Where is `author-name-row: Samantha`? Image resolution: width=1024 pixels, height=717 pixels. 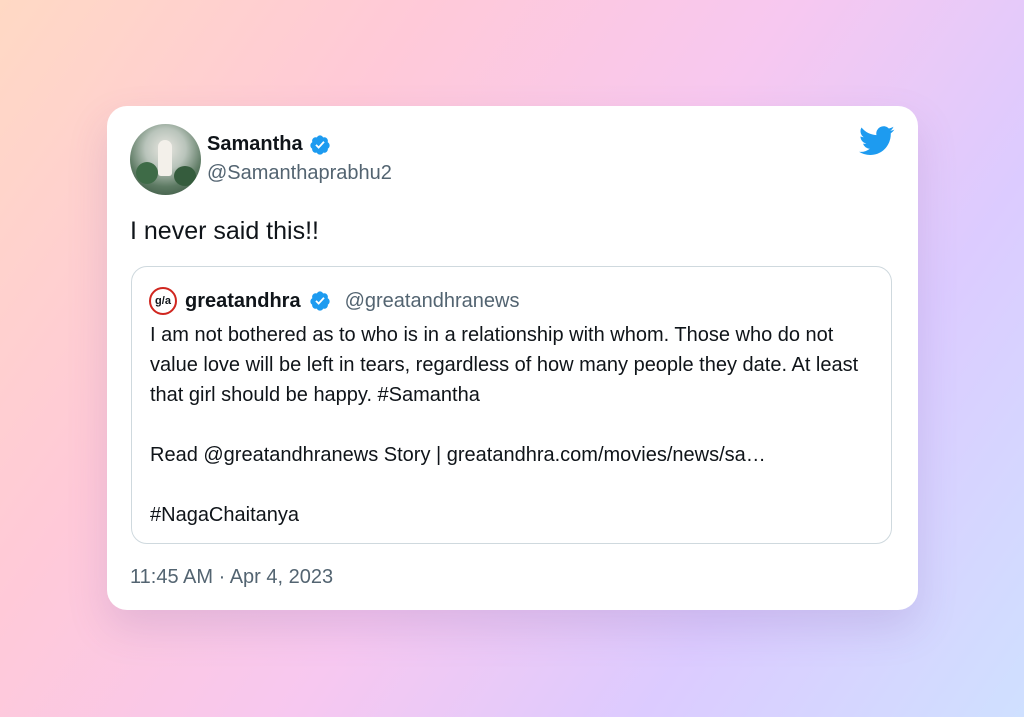
author-name-row: Samantha is located at coordinates (269, 144).